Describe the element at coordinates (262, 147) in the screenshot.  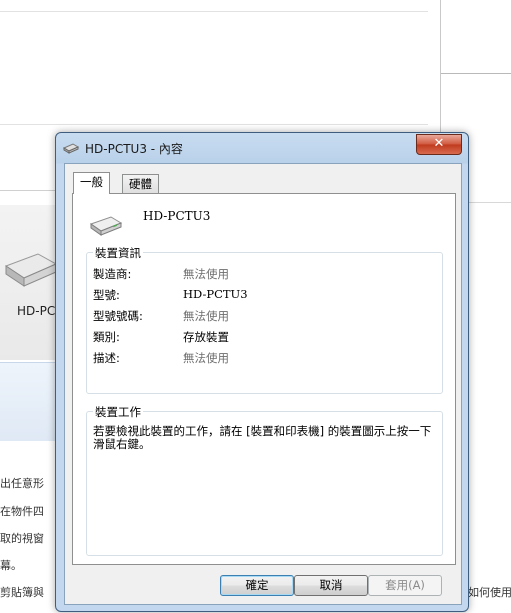
I see `title-bar: HD-PCTU3 - 內容 ✕` at that location.